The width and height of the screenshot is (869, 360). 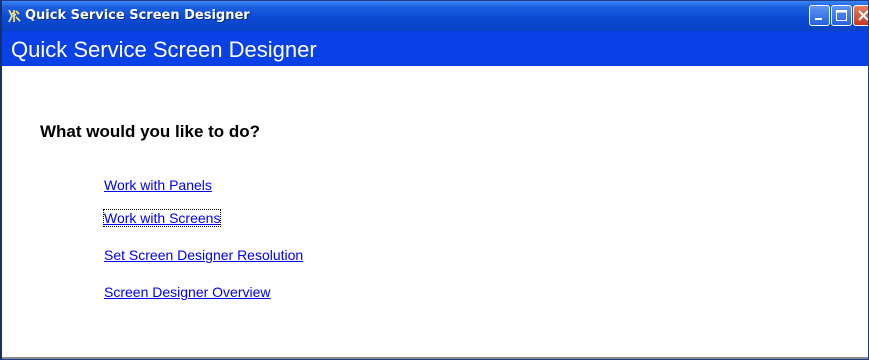 What do you see at coordinates (162, 218) in the screenshot?
I see `work-with-screens-link: Work with Screens` at bounding box center [162, 218].